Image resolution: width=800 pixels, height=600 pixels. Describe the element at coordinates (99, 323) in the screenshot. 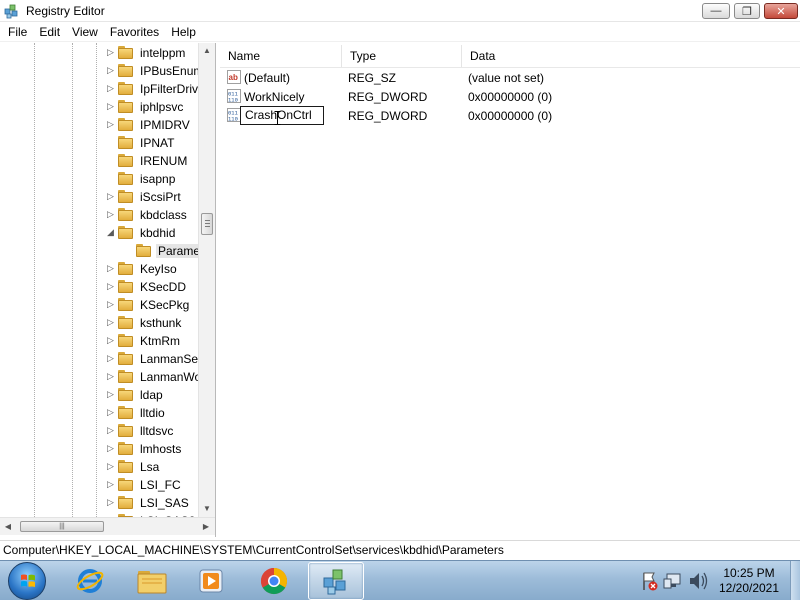

I see `tree-item: ▷ ksthunk` at that location.